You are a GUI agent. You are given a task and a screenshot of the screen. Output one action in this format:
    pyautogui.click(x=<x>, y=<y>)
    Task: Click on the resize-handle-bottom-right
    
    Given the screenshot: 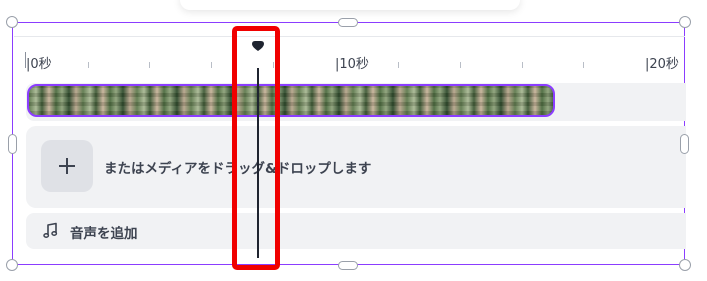 What is the action you would take?
    pyautogui.click(x=685, y=265)
    